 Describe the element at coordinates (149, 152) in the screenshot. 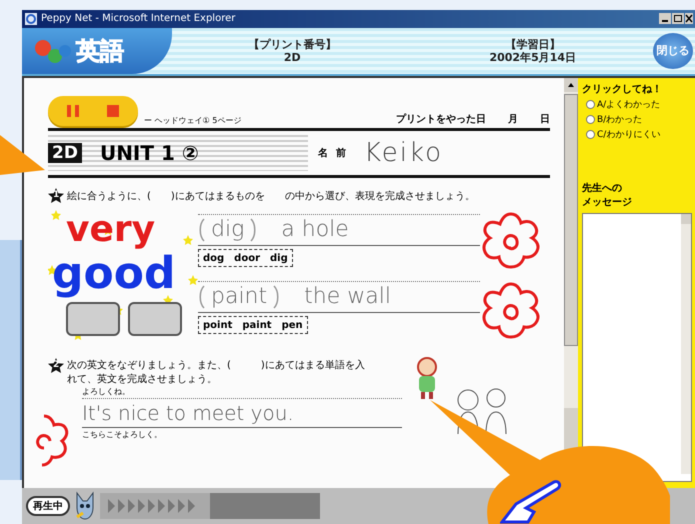

I see `unit-title: UNIT 1 ②` at that location.